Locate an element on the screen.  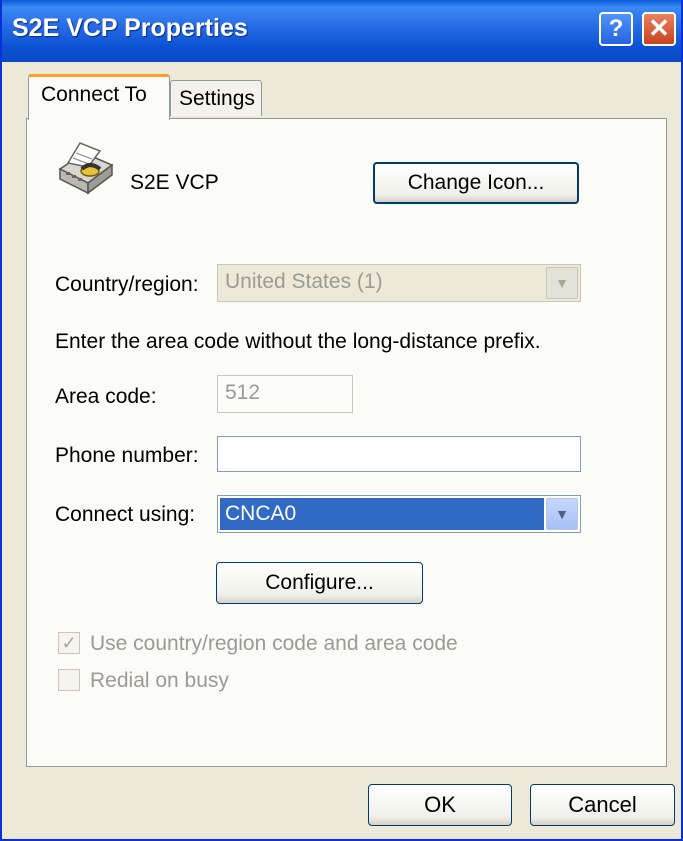
country-region-label: Country/region: is located at coordinates (127, 284).